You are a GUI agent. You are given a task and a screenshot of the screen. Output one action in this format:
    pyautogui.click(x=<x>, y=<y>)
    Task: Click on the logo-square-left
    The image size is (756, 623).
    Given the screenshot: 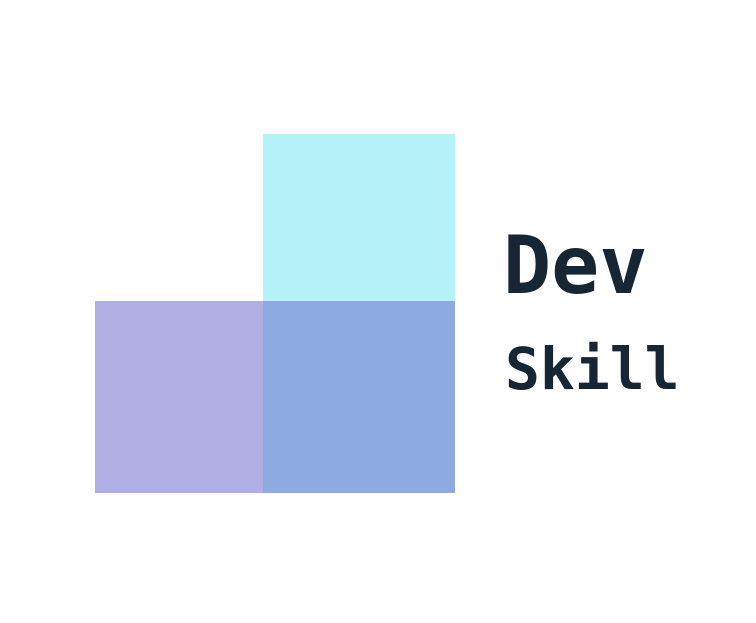 What is the action you would take?
    pyautogui.click(x=179, y=397)
    